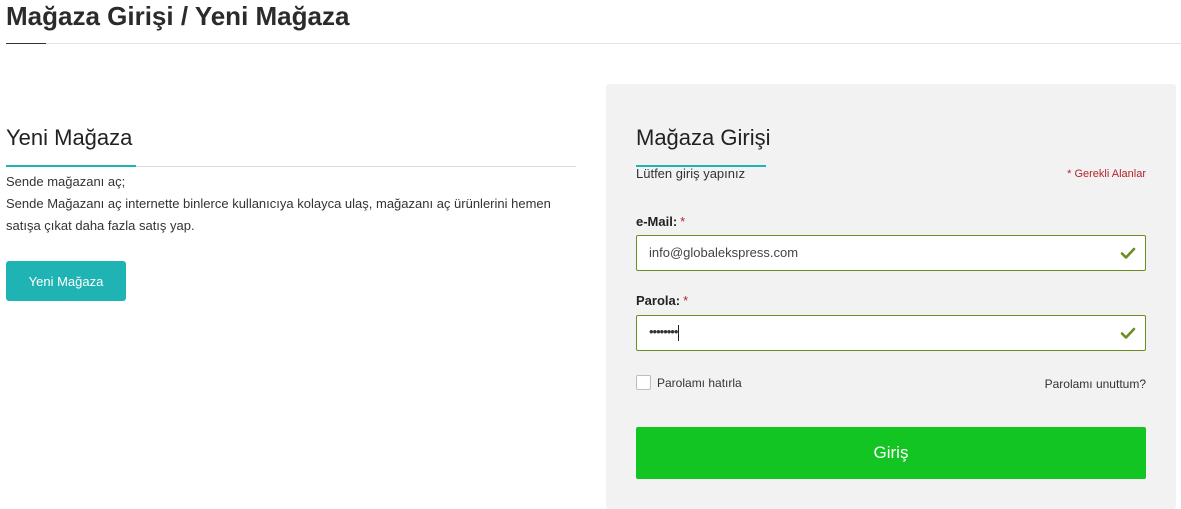  What do you see at coordinates (643, 382) in the screenshot?
I see `remember-checkbox` at bounding box center [643, 382].